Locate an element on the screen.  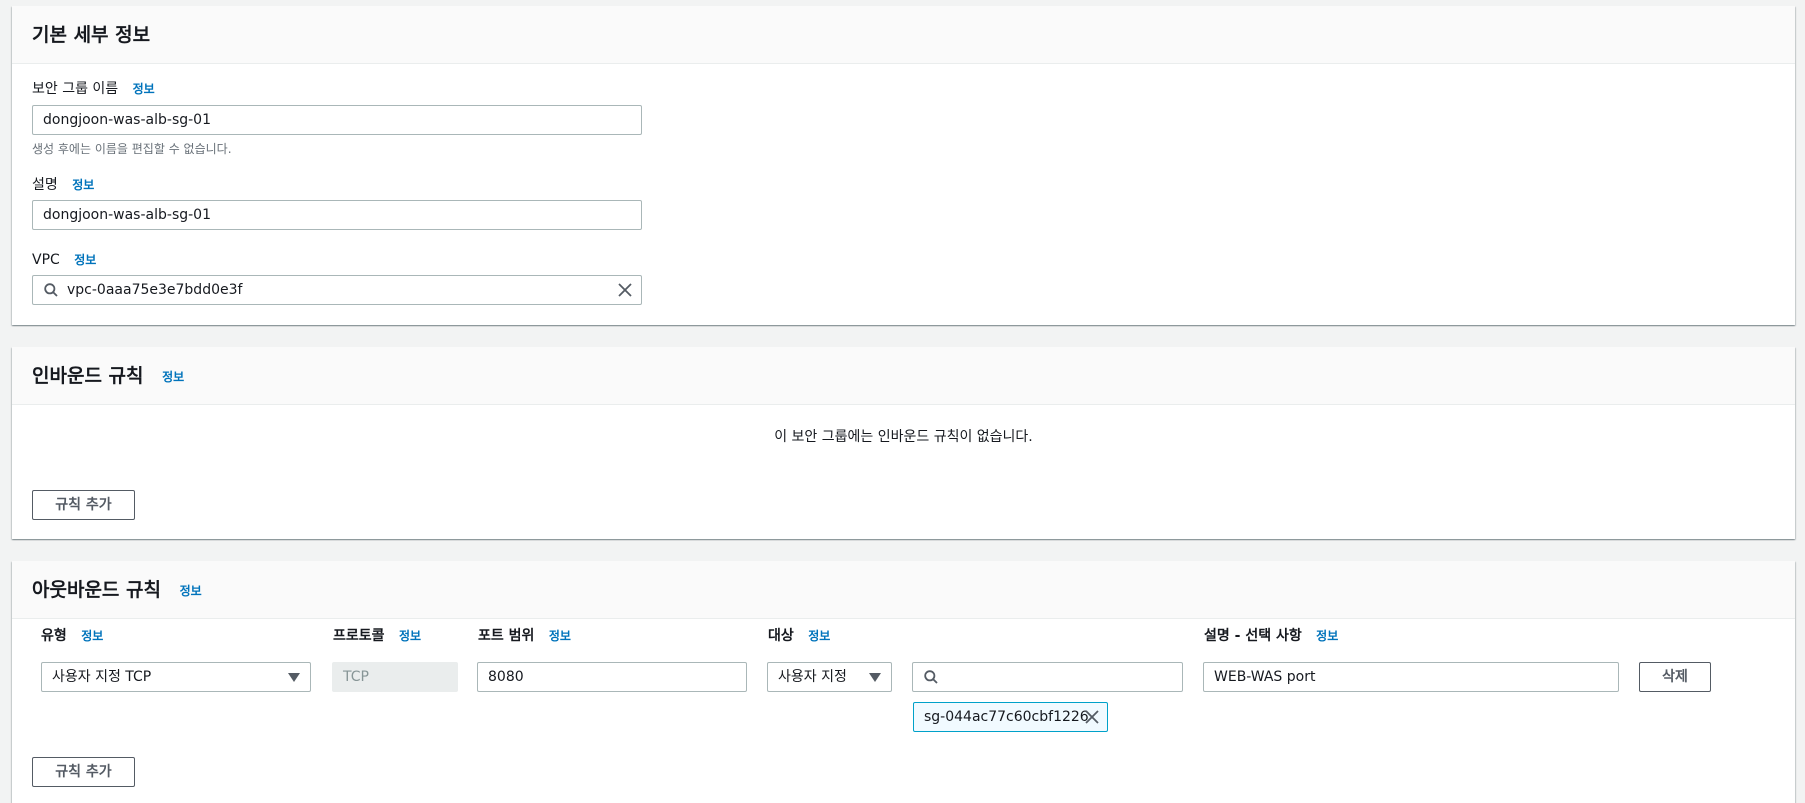
column-port-range-label: 포트 범위 is located at coordinates (506, 636).